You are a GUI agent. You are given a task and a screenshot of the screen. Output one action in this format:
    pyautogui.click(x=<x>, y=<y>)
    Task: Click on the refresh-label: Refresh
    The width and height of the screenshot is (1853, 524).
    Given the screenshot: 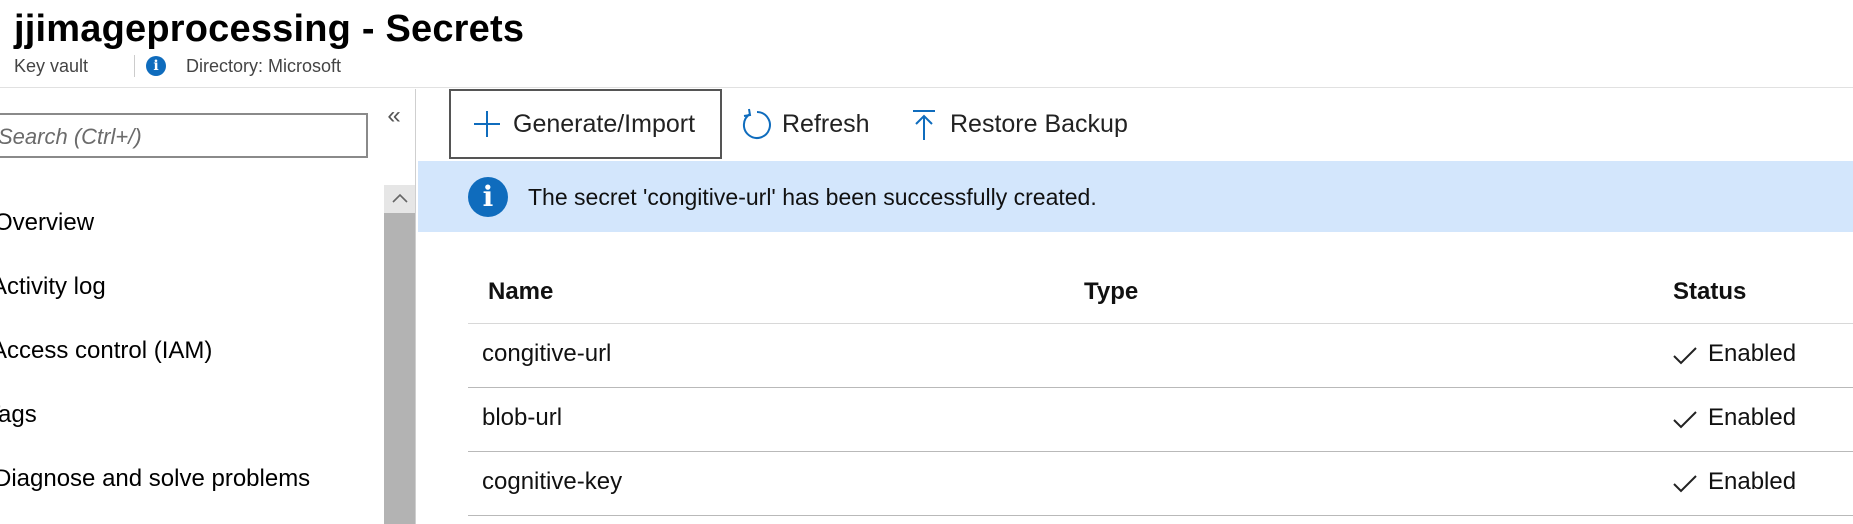 What is the action you would take?
    pyautogui.click(x=826, y=123)
    